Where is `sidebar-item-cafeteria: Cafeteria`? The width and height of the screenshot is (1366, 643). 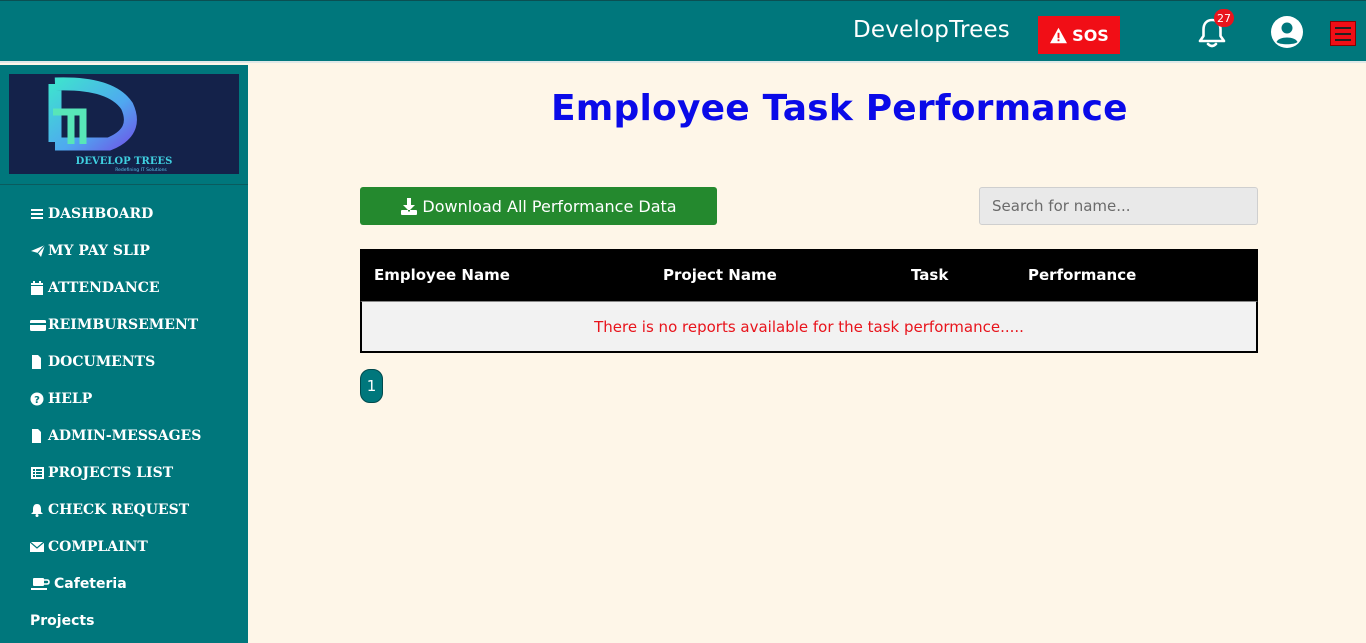 sidebar-item-cafeteria: Cafeteria is located at coordinates (115, 594).